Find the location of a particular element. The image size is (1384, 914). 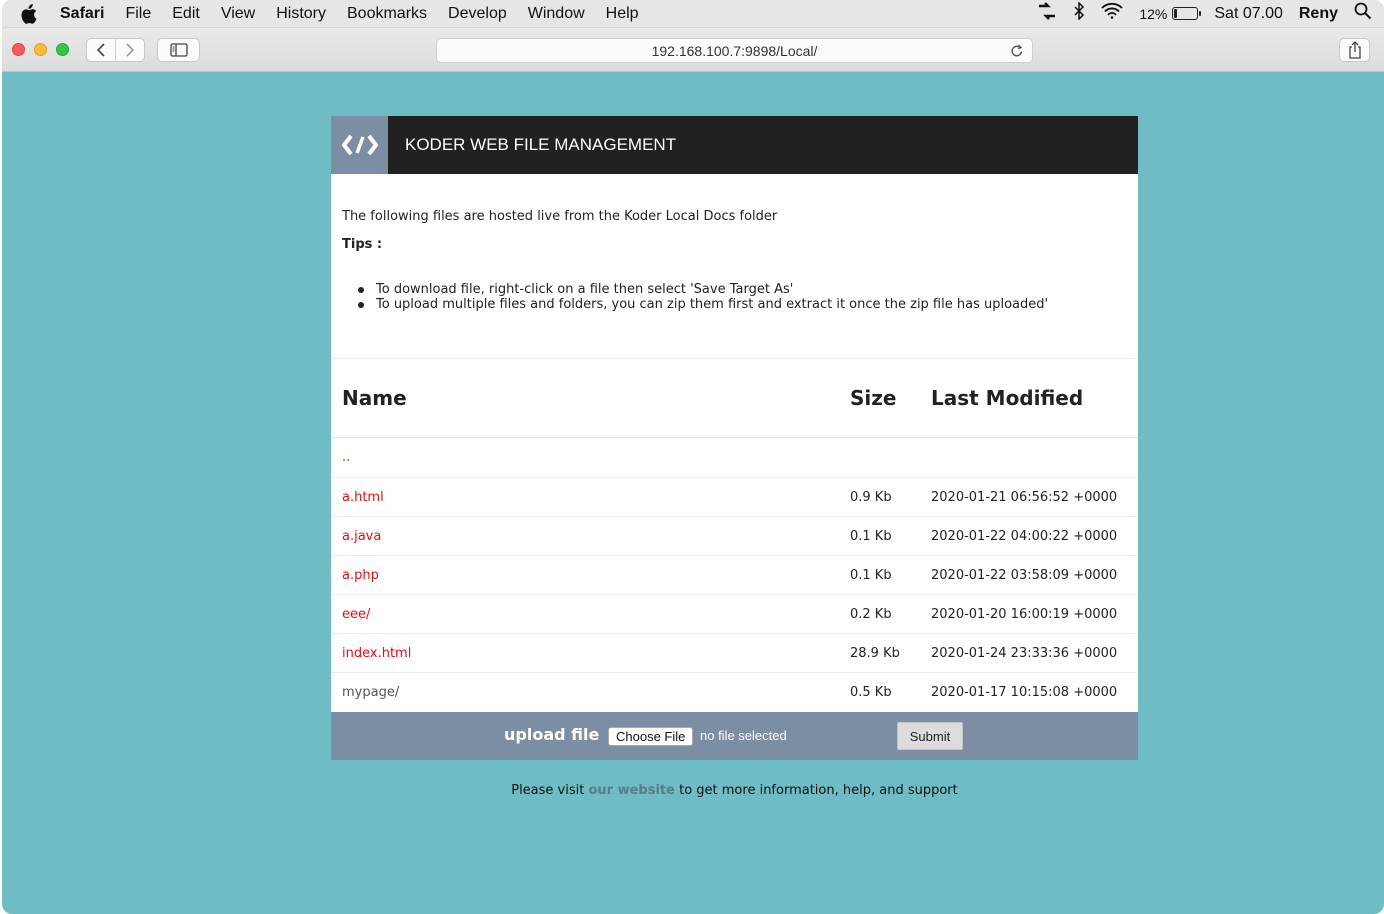

back-forward-group is located at coordinates (115, 50).